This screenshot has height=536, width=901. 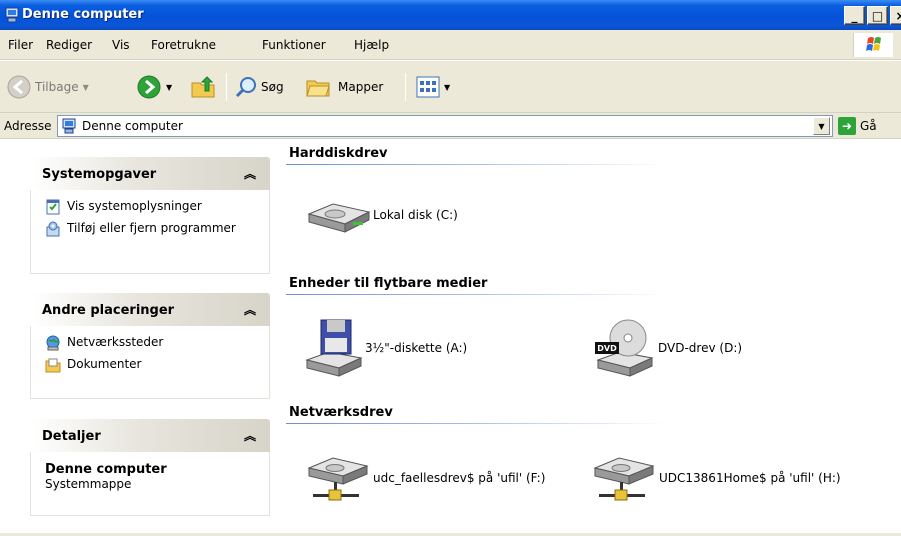 What do you see at coordinates (71, 436) in the screenshot?
I see `details-title: Detaljer` at bounding box center [71, 436].